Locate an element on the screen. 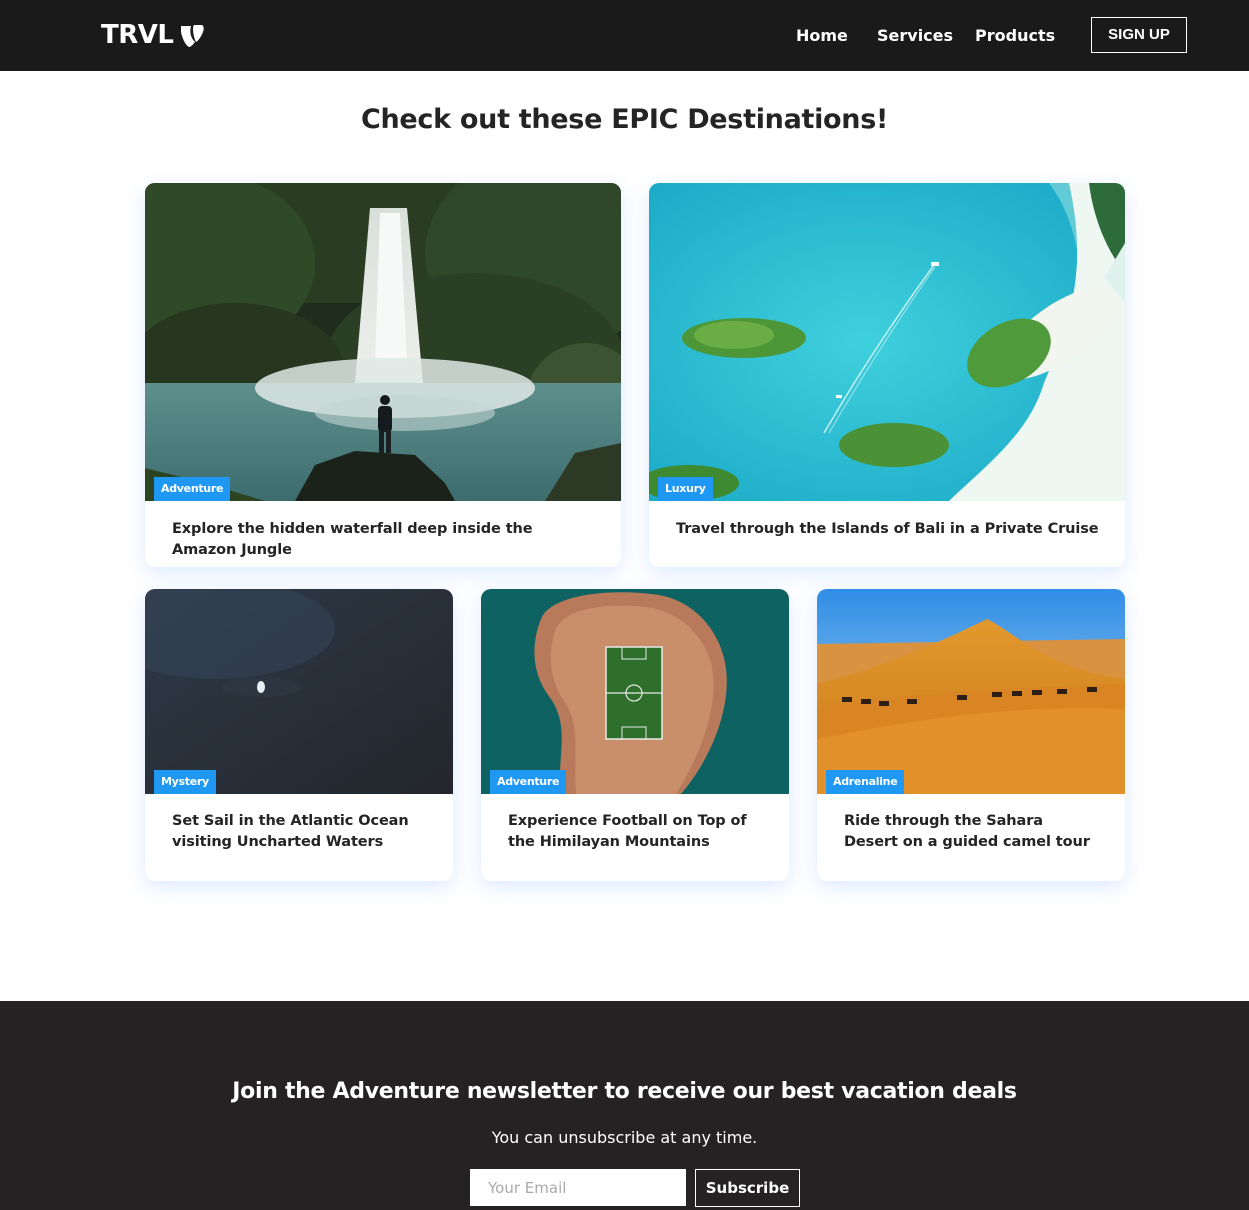  nav-link-home: Home is located at coordinates (822, 36).